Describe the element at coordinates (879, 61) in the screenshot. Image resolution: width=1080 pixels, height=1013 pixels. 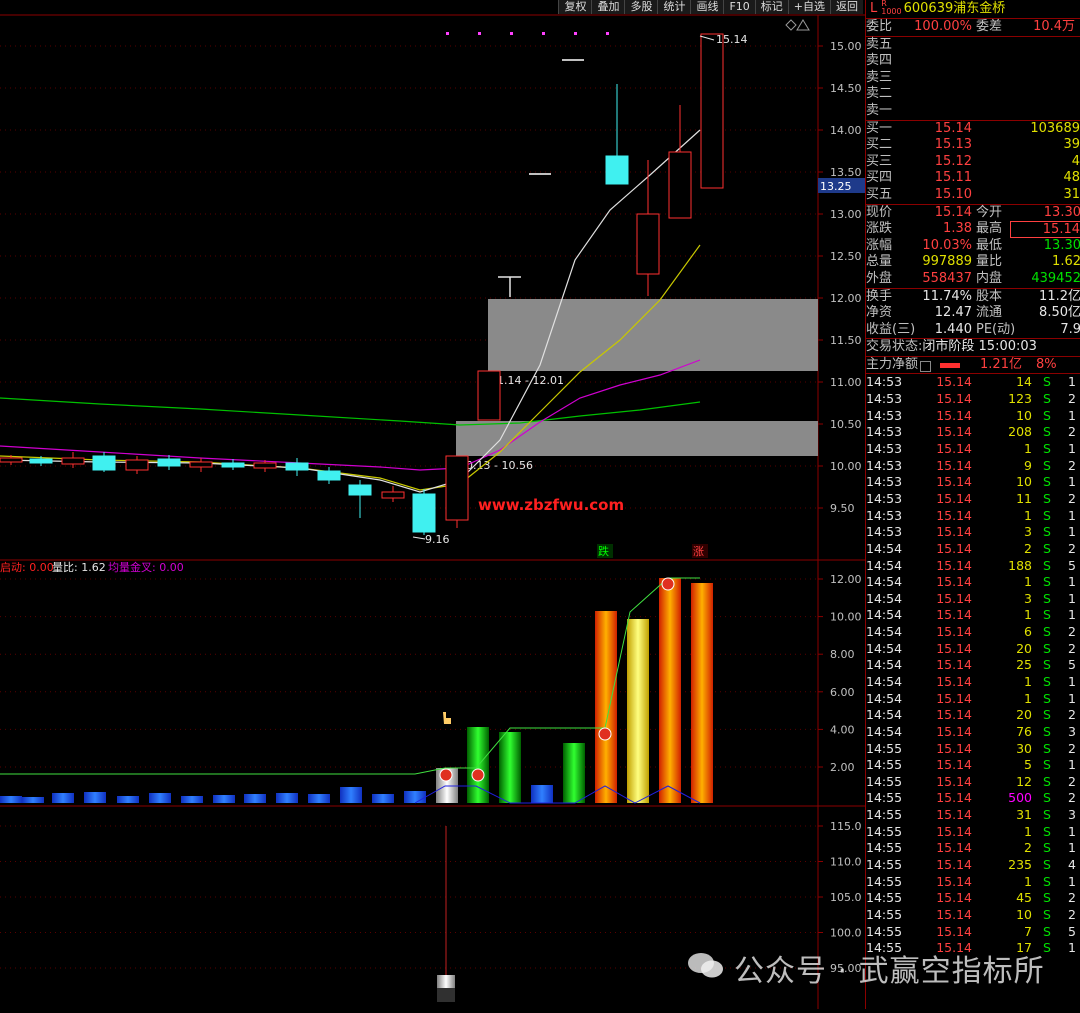
I see `sell-row: 卖四` at that location.